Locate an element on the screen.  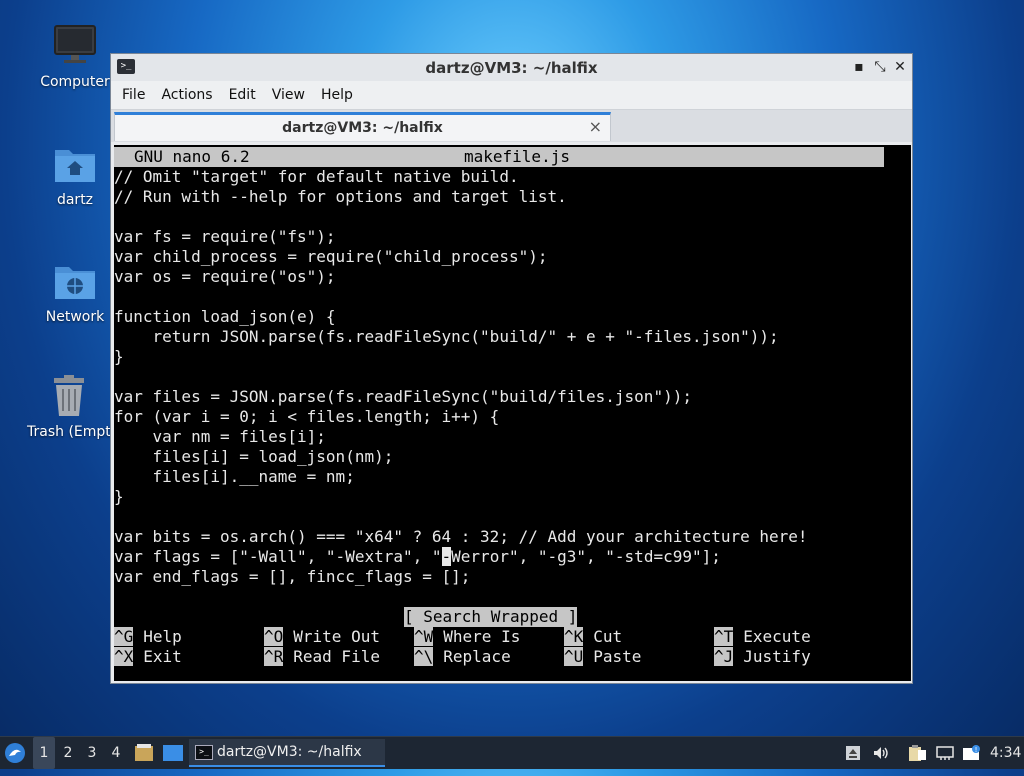
shortcut-where-is: ^W Where Is is located at coordinates (467, 637).